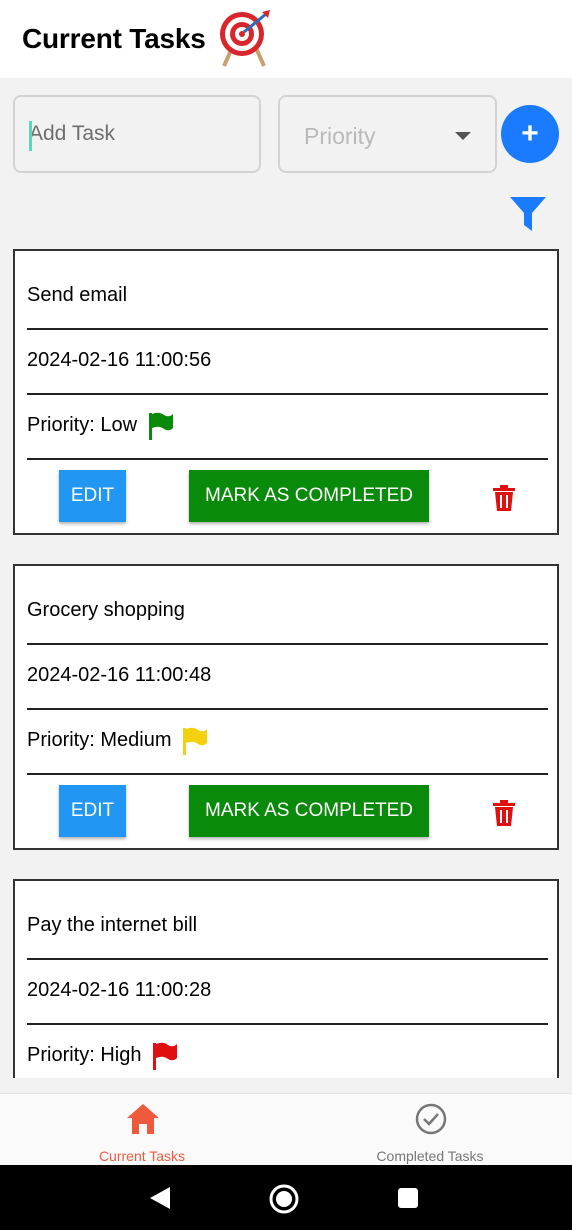 This screenshot has height=1230, width=572. I want to click on check-circle-icon, so click(431, 1119).